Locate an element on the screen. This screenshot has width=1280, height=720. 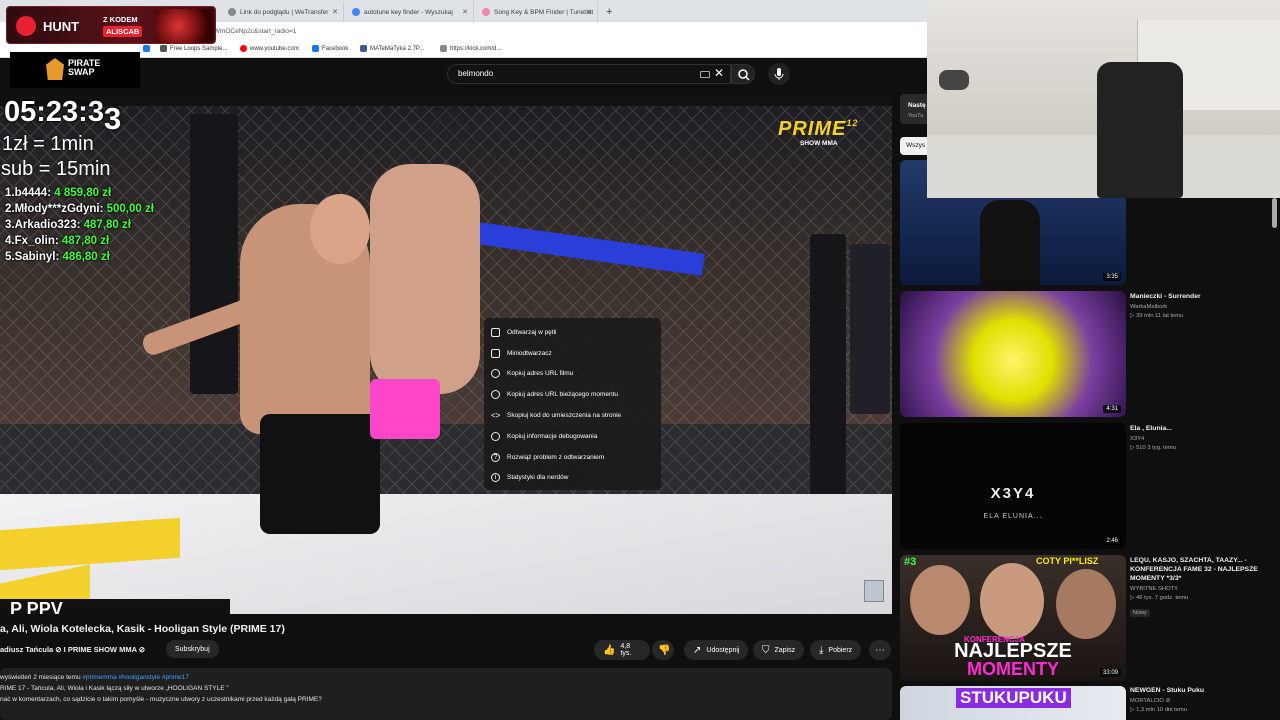
recommendation-channel: MORTALCIO ⊘ is located at coordinates (1150, 701).